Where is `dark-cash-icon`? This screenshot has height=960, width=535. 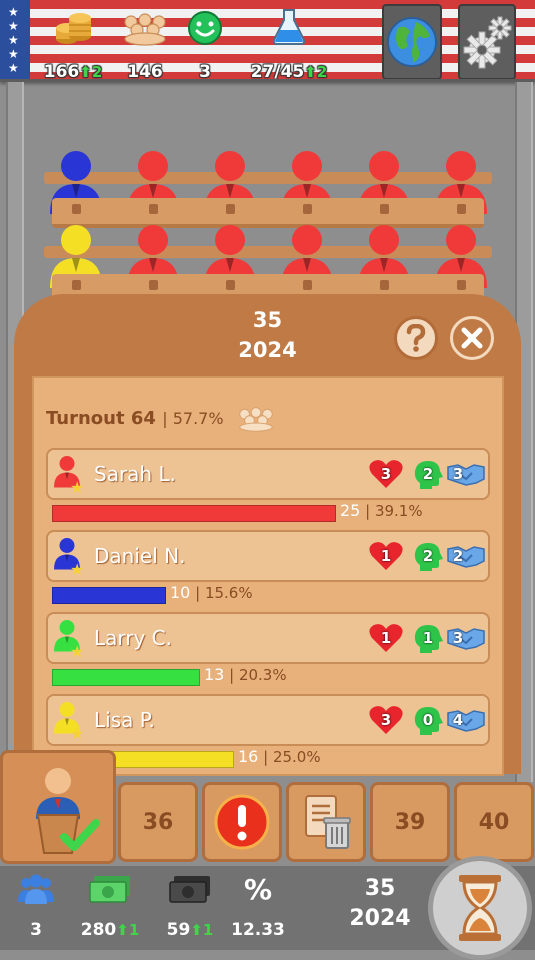 dark-cash-icon is located at coordinates (189, 889).